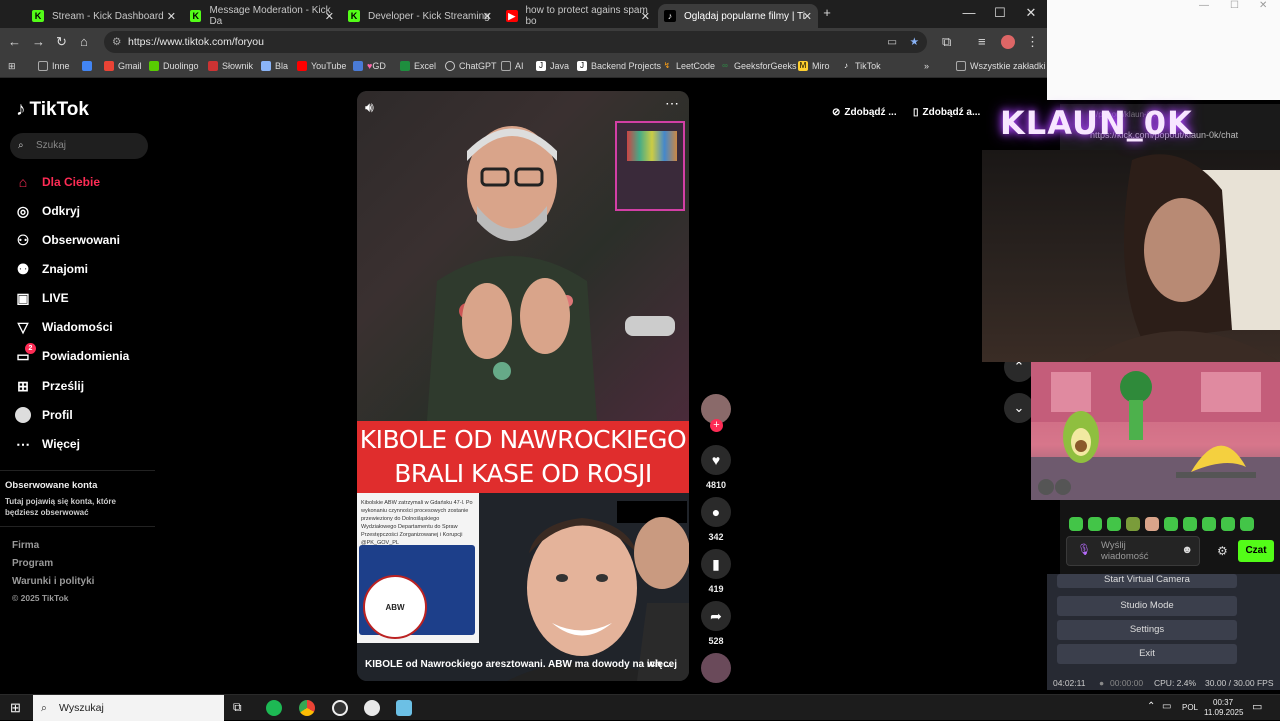  I want to click on site-info-icon: ⚙, so click(116, 42).